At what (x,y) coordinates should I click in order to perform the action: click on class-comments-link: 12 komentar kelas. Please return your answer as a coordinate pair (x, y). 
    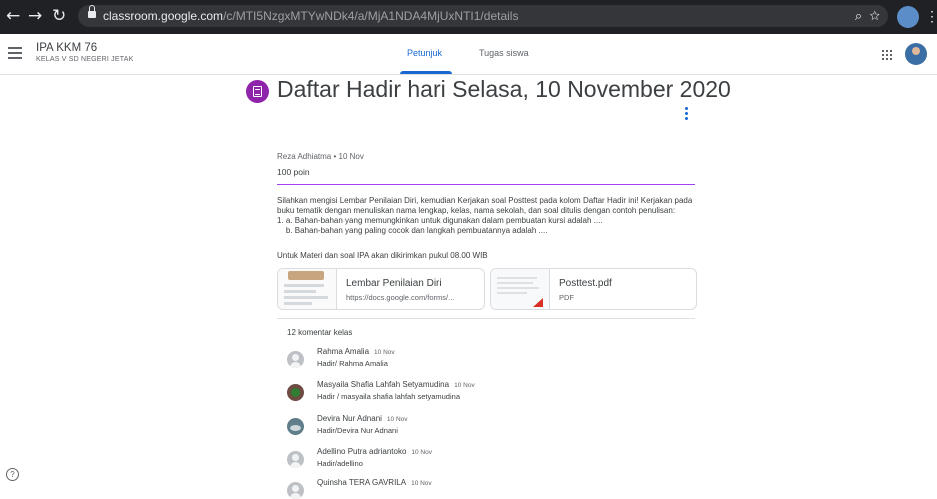
    Looking at the image, I should click on (319, 332).